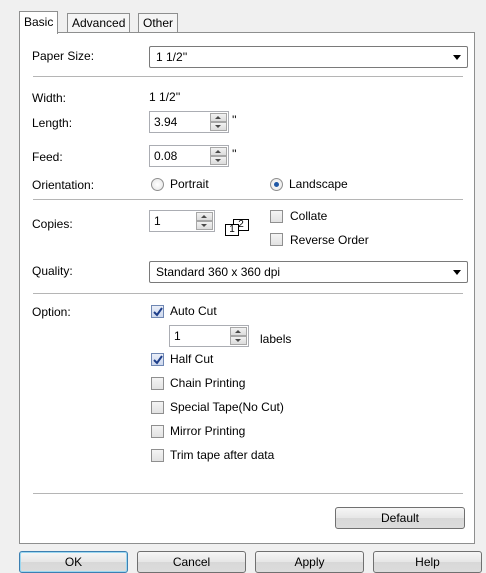 Image resolution: width=486 pixels, height=573 pixels. Describe the element at coordinates (49, 98) in the screenshot. I see `width-label: Width:` at that location.